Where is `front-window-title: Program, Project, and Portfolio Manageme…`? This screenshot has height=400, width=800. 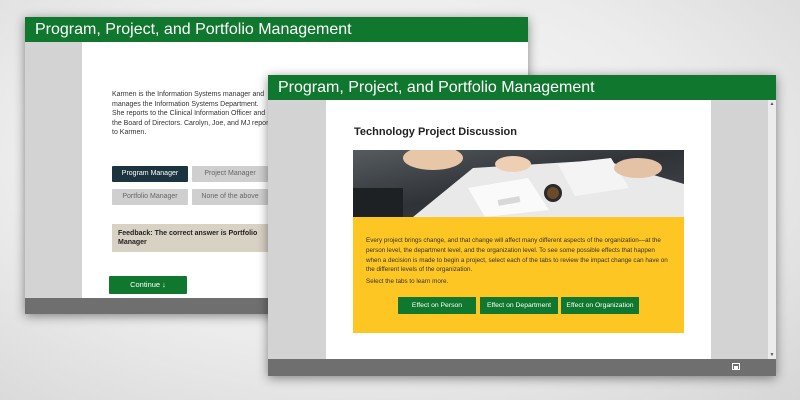 front-window-title: Program, Project, and Portfolio Manageme… is located at coordinates (522, 87).